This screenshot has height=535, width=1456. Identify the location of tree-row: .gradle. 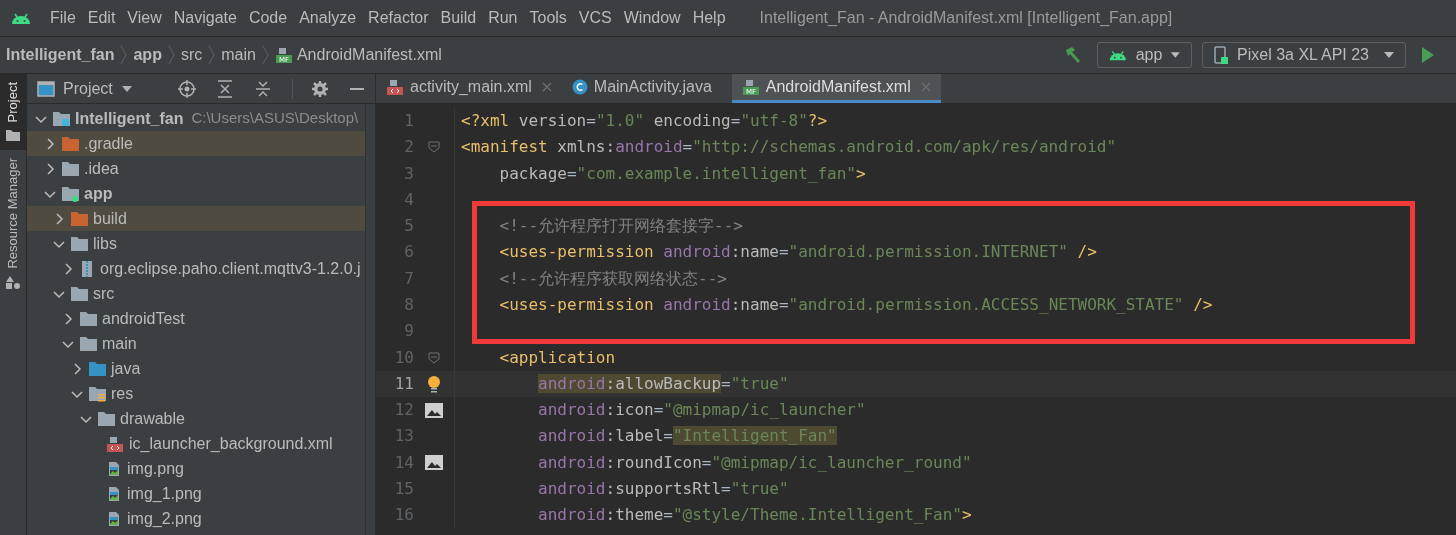
(196, 143).